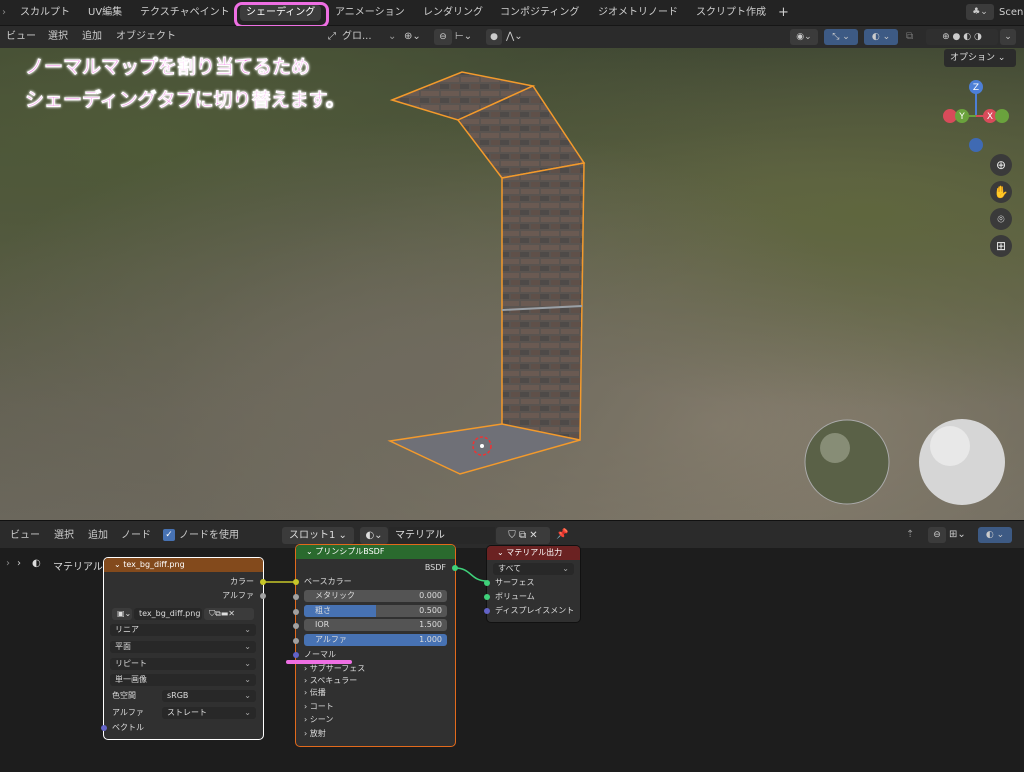 The height and width of the screenshot is (772, 1024). What do you see at coordinates (1001, 219) in the screenshot?
I see `camera-icon: ⌾` at bounding box center [1001, 219].